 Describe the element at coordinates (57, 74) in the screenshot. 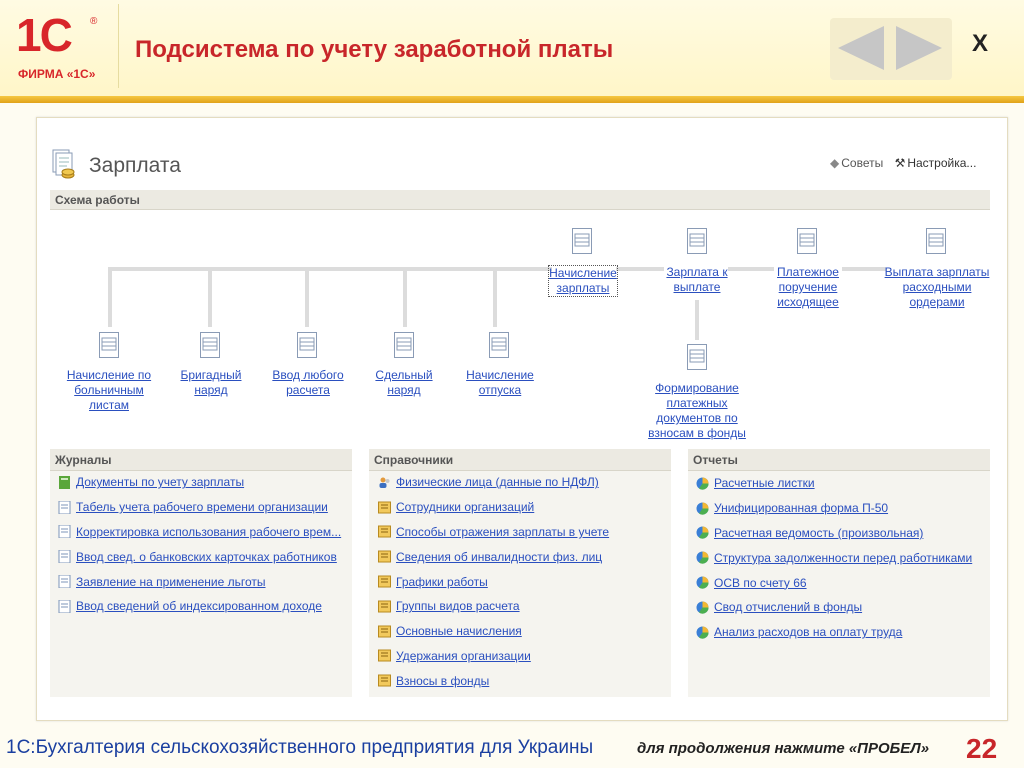

I see `logo-firm-name: ФИРМА «1С»` at that location.